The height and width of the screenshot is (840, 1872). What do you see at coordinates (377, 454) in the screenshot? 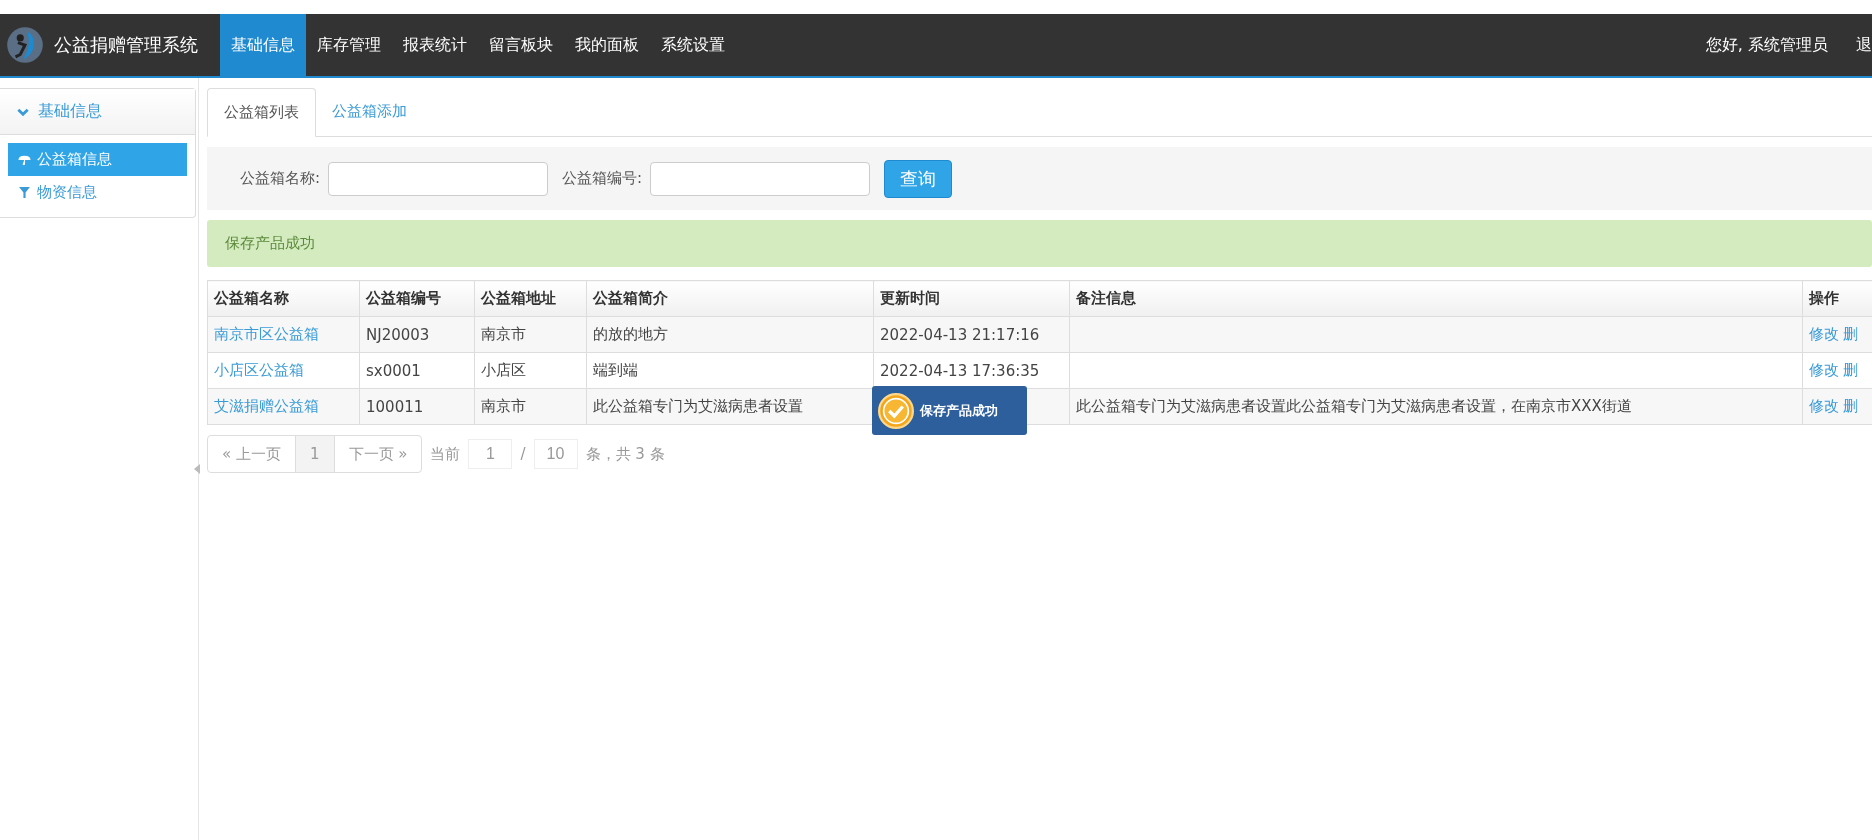
I see `next-page-button: 下一页 »` at bounding box center [377, 454].